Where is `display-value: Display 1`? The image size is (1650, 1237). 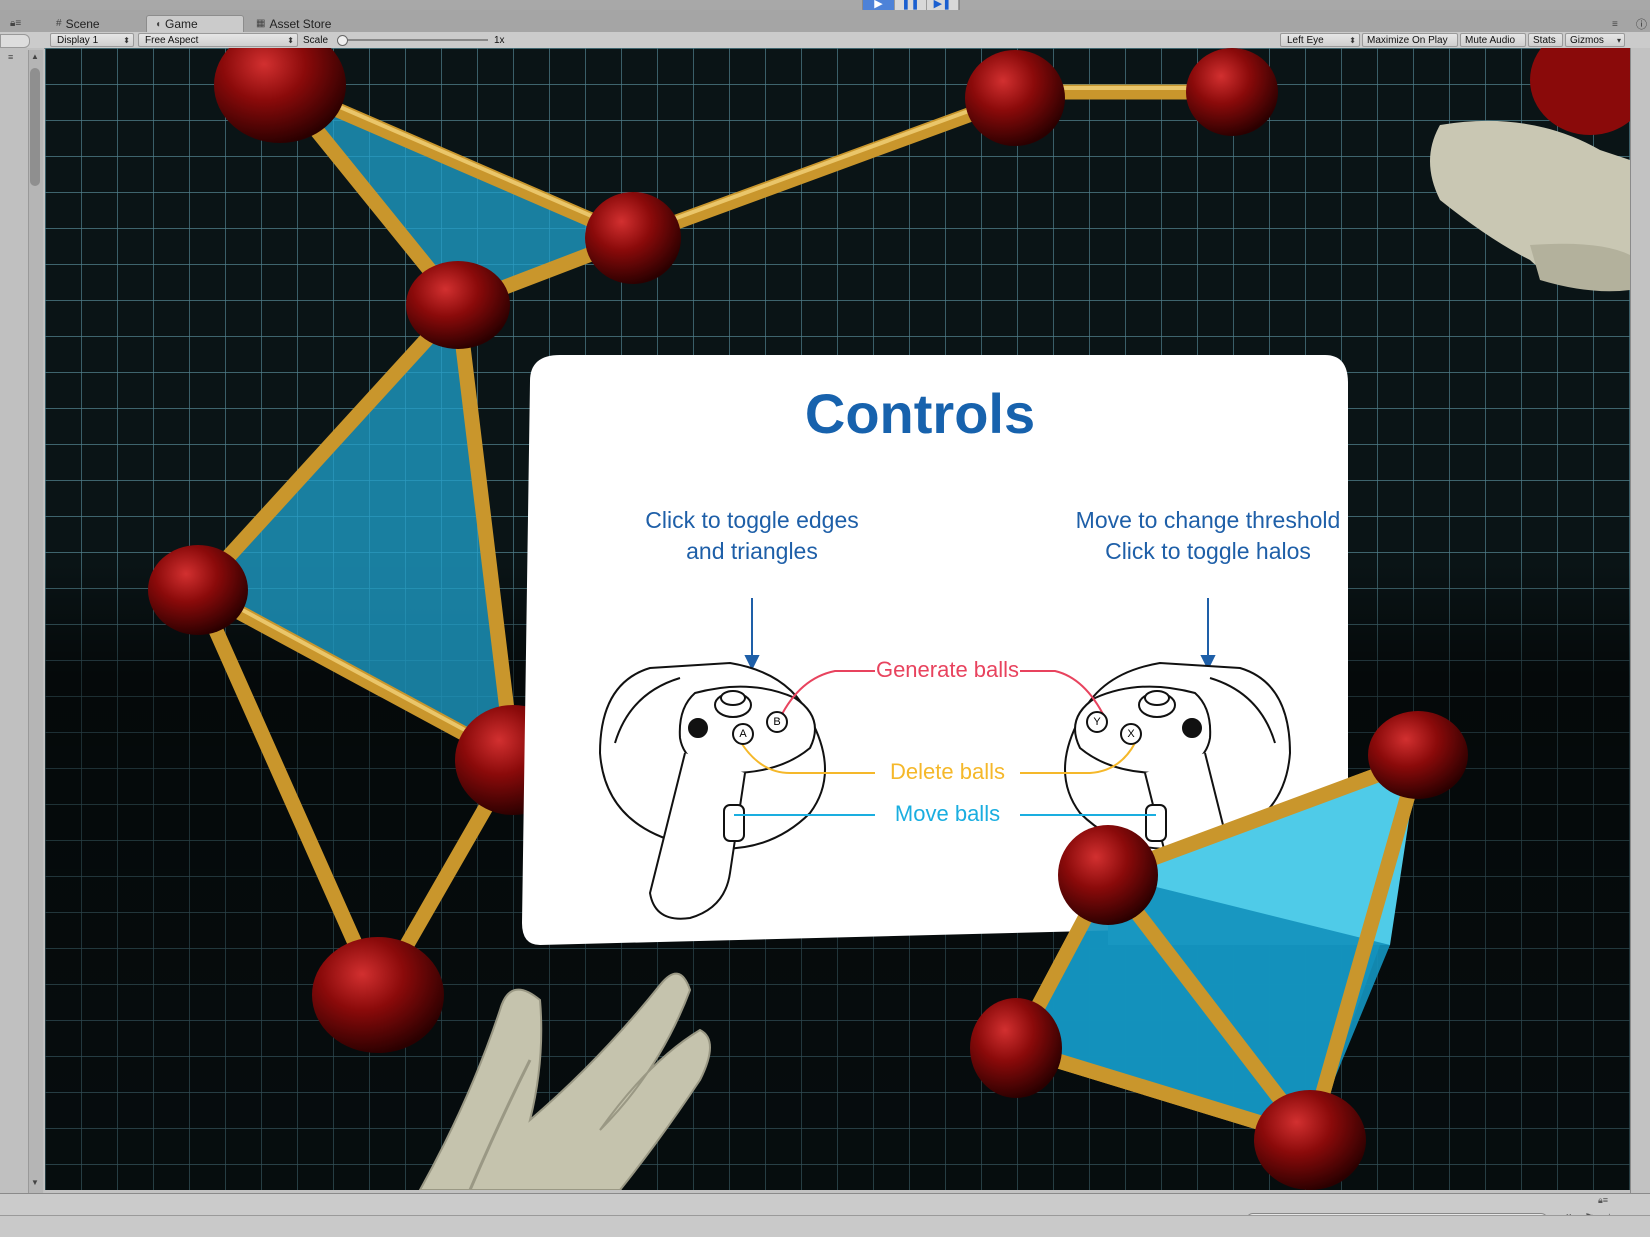 display-value: Display 1 is located at coordinates (78, 40).